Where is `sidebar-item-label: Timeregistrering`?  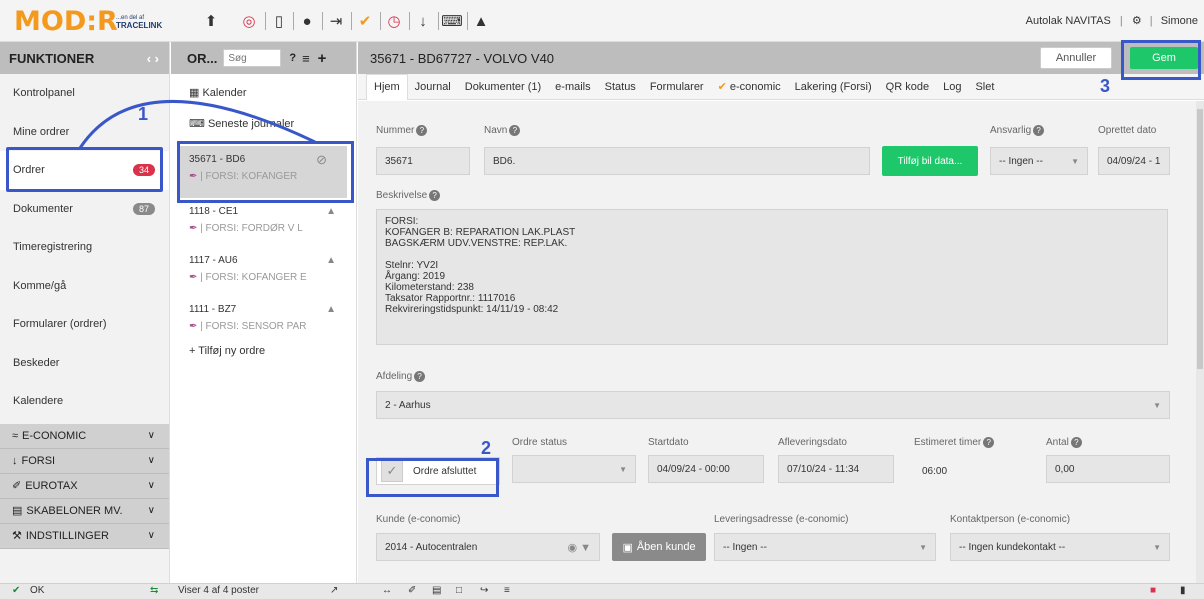
sidebar-item-label: Timeregistrering is located at coordinates (53, 247).